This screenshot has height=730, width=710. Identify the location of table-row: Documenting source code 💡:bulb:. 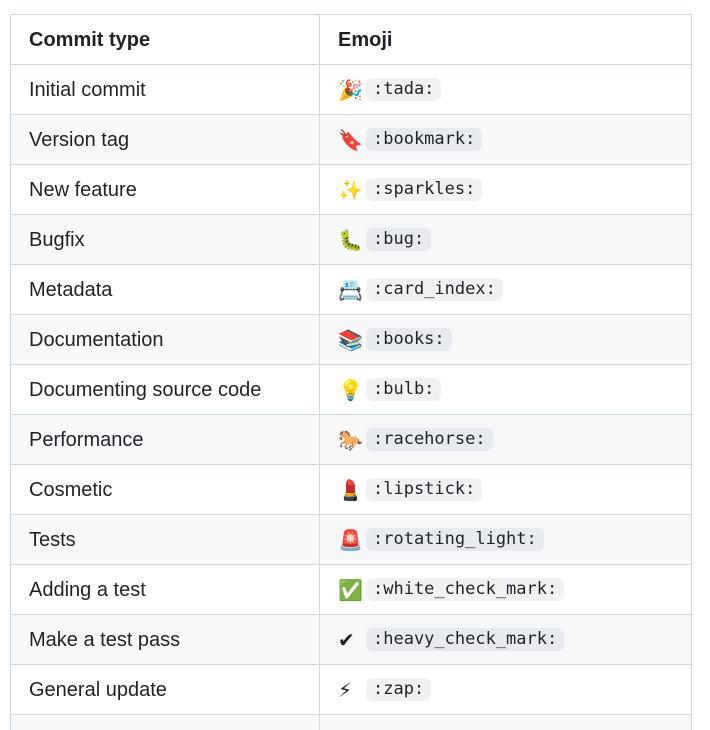
(351, 389).